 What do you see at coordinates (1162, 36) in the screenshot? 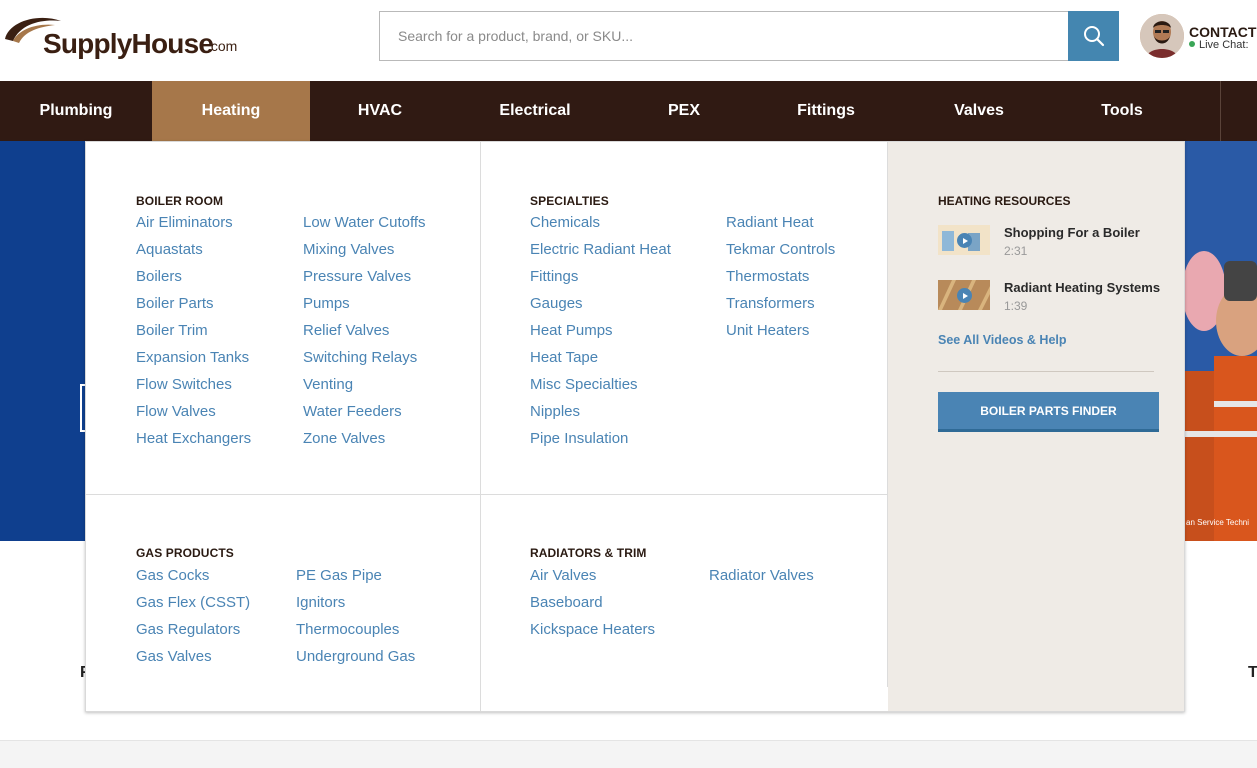
I see `avatar` at bounding box center [1162, 36].